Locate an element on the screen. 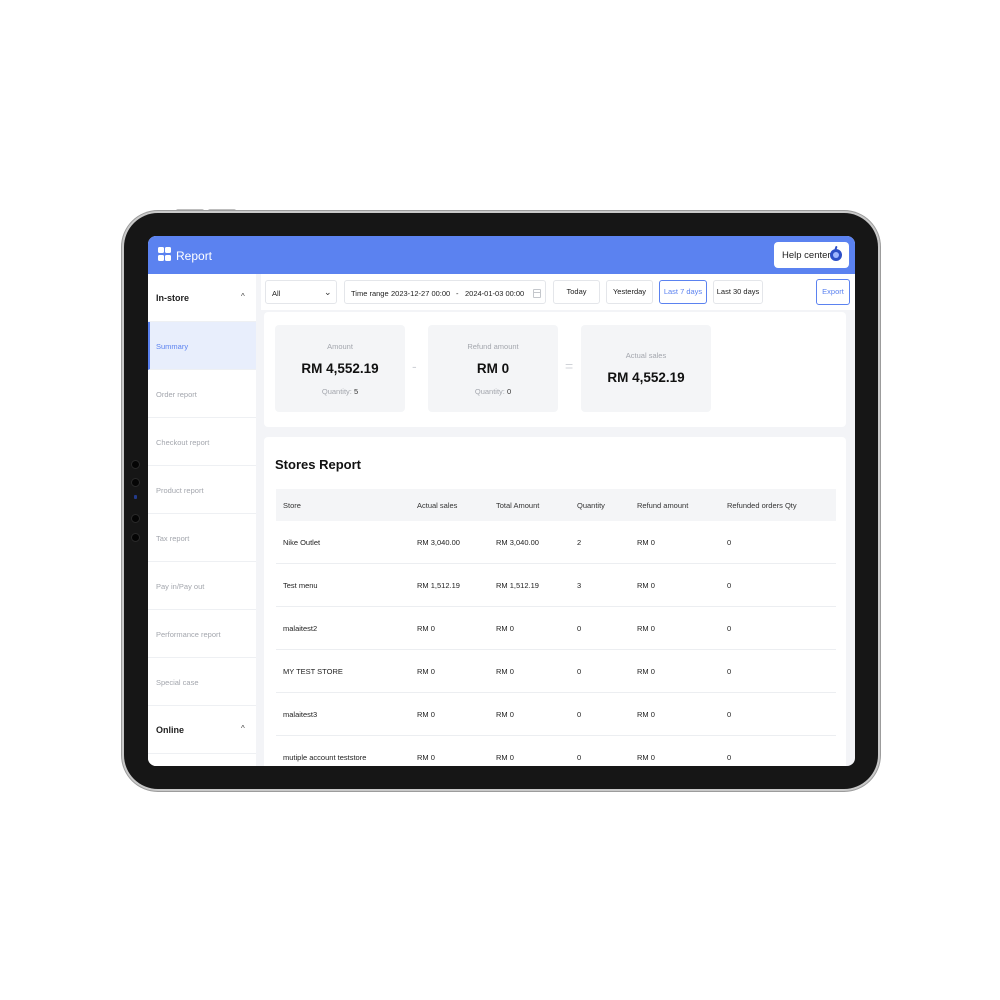 The width and height of the screenshot is (1000, 1000). actual-sales-value: RM 4,552.19 is located at coordinates (646, 377).